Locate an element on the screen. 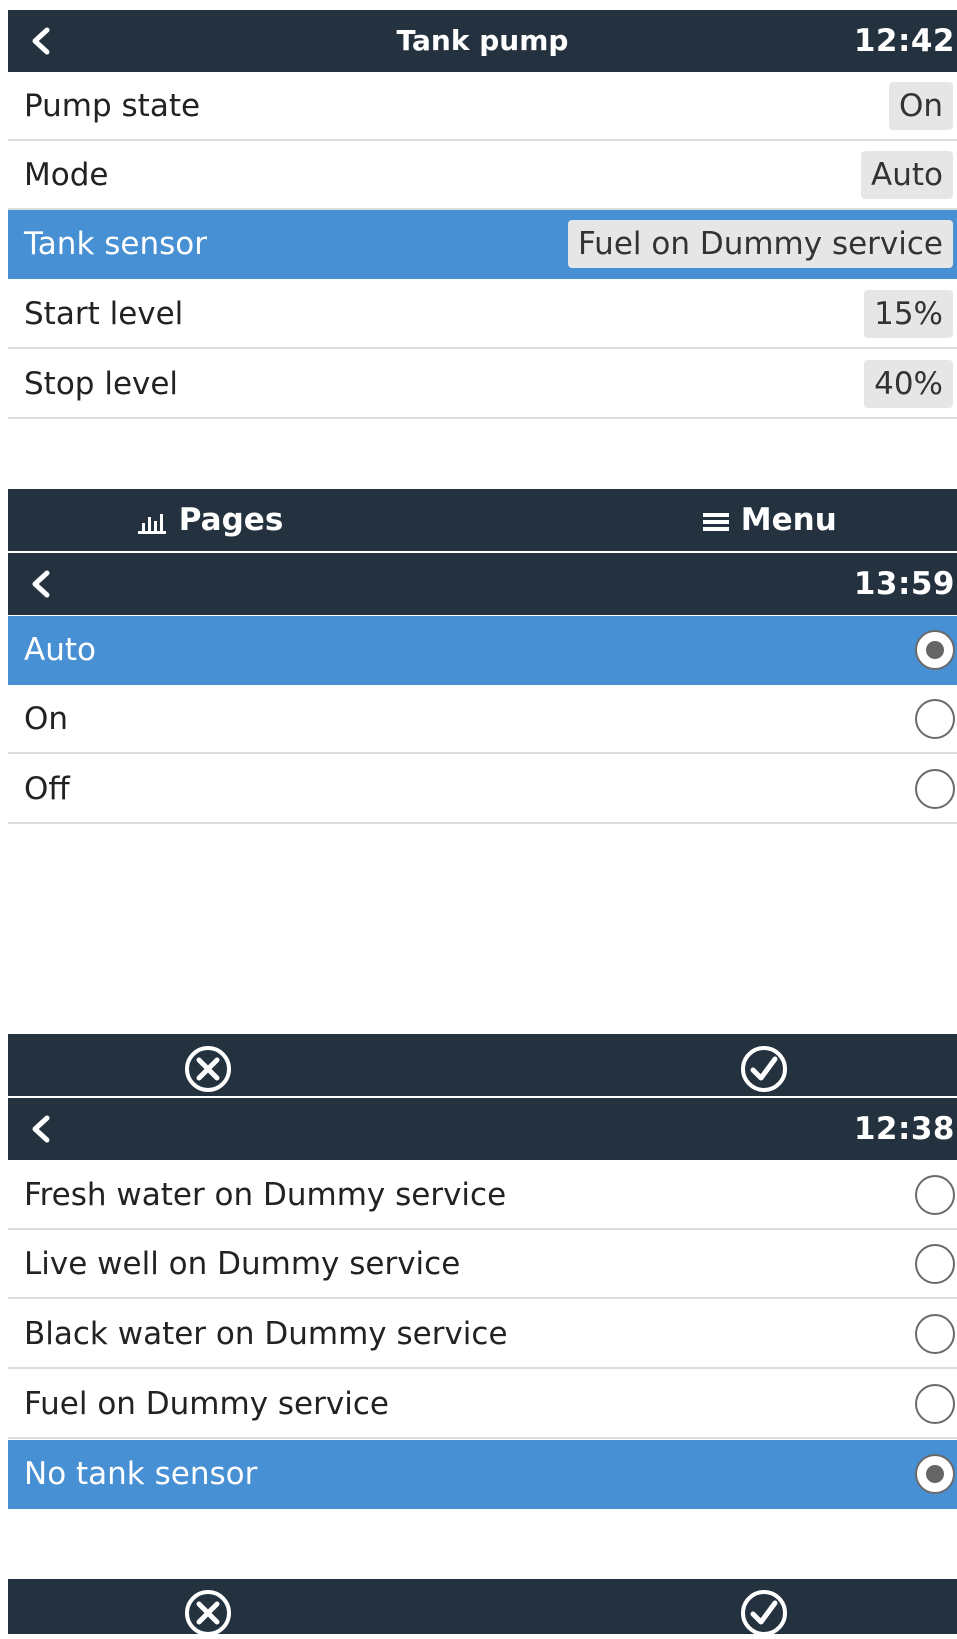 The image size is (957, 1639). bottom-nav-bar: Pages Menu is located at coordinates (482, 520).